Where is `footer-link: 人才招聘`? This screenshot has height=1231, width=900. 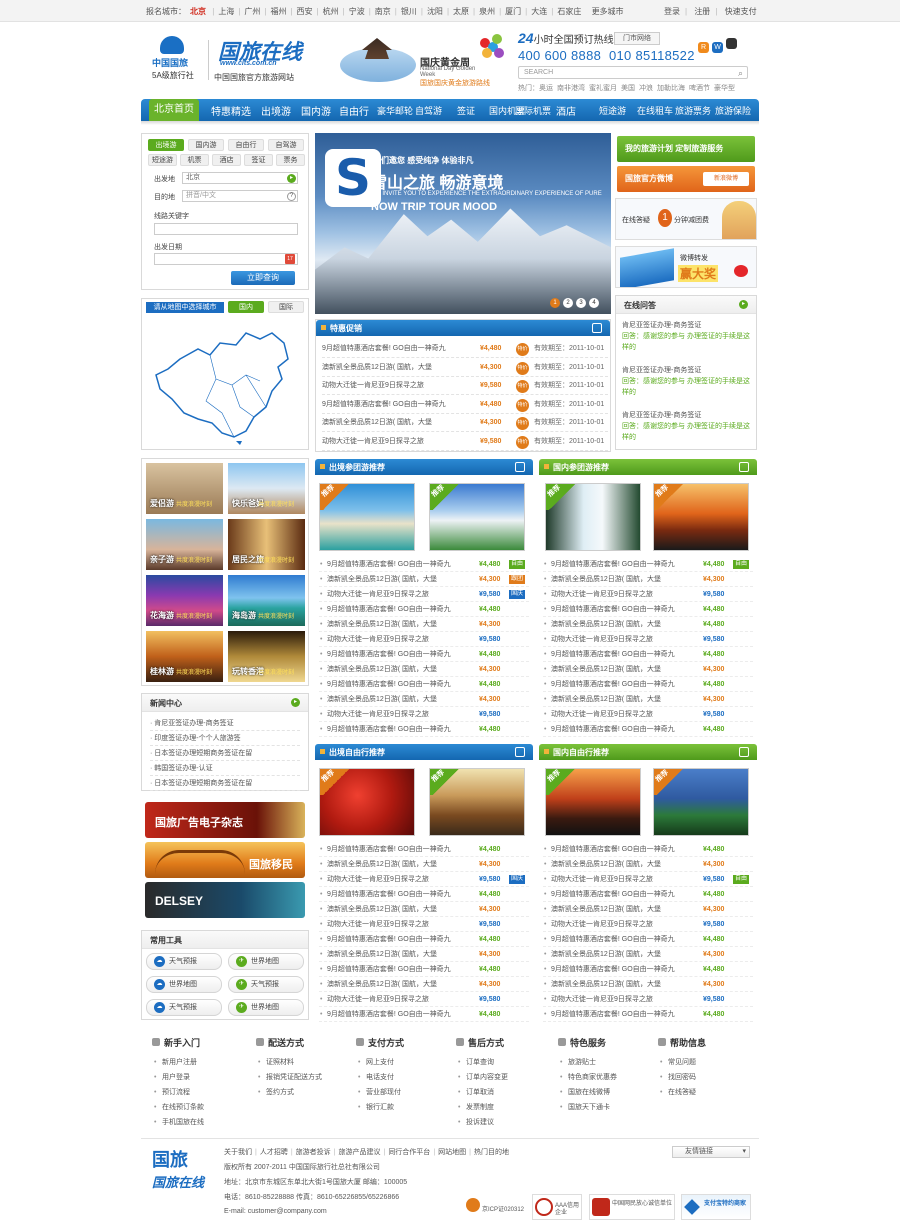 footer-link: 人才招聘 is located at coordinates (274, 1152).